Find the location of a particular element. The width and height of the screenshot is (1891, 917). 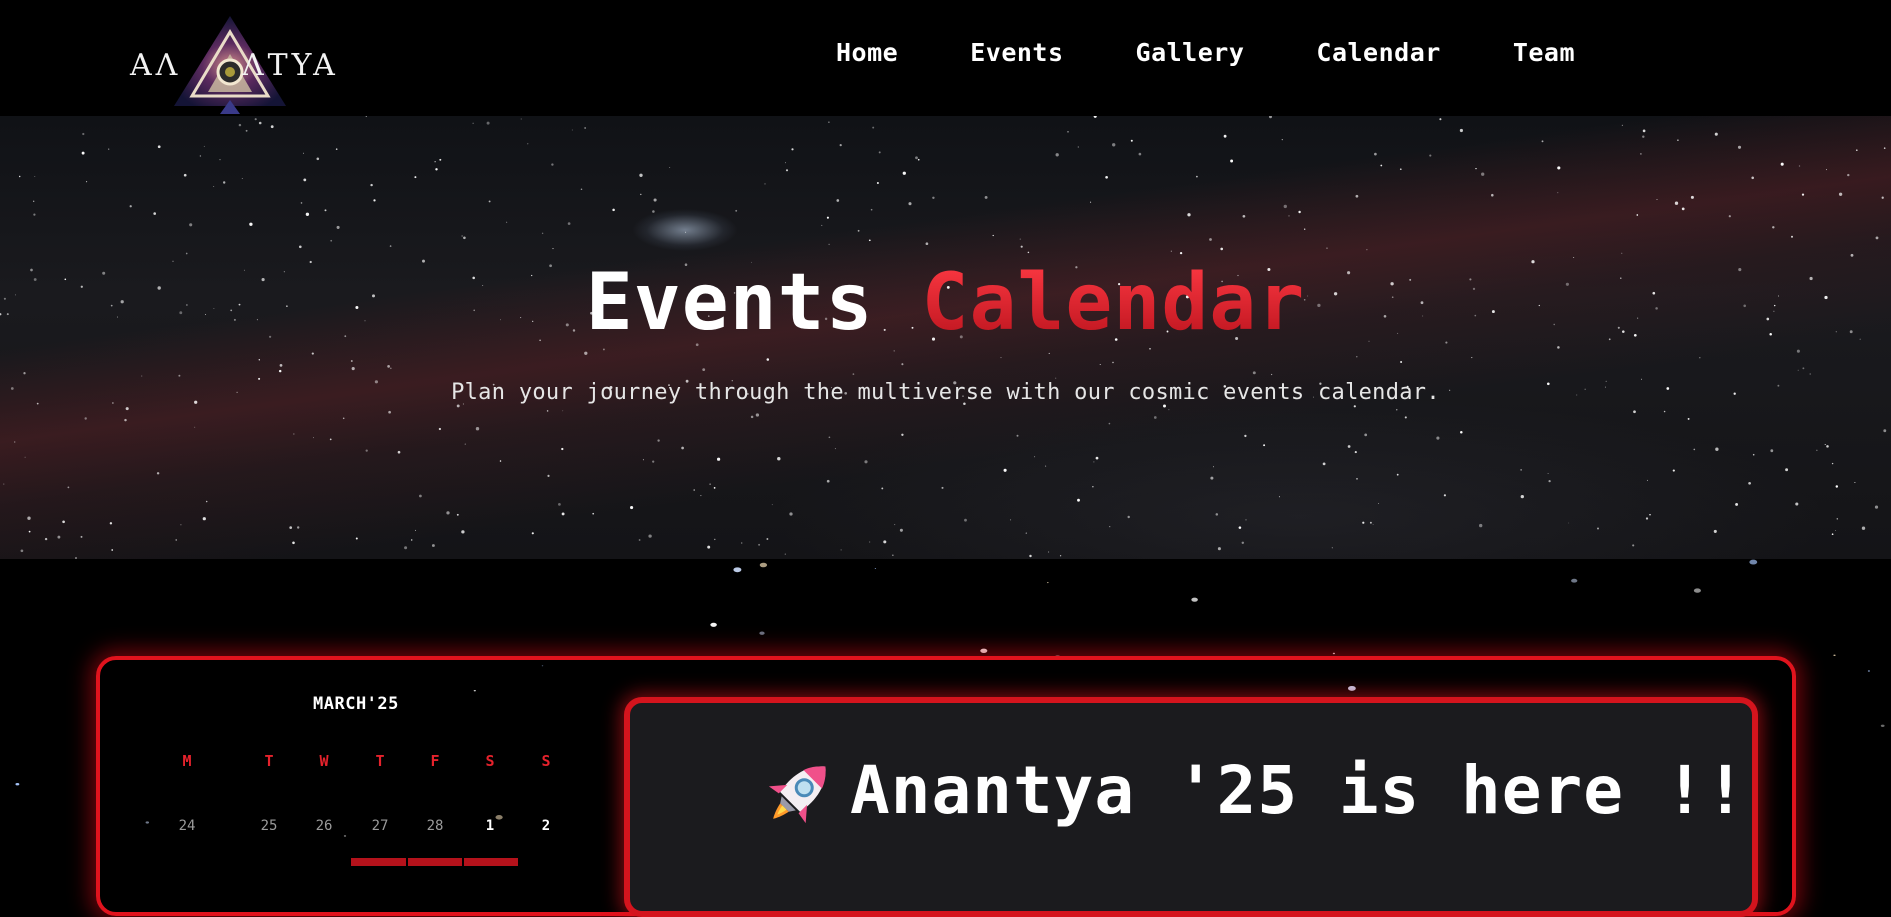

rocket-icon is located at coordinates (797, 795).